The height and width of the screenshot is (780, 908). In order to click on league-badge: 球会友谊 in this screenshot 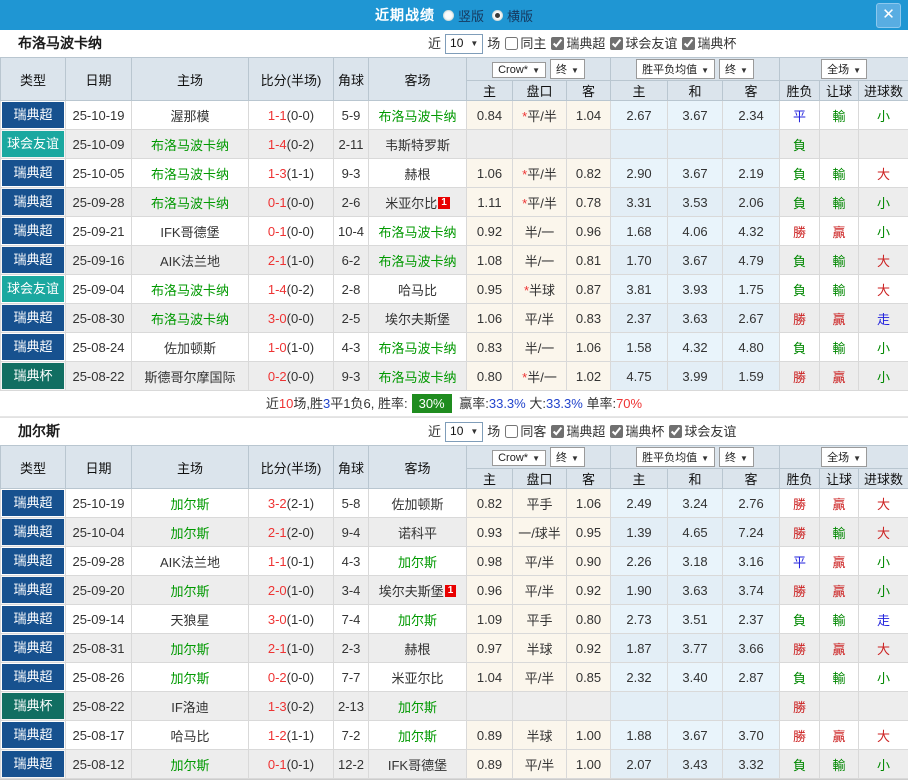, I will do `click(33, 144)`.